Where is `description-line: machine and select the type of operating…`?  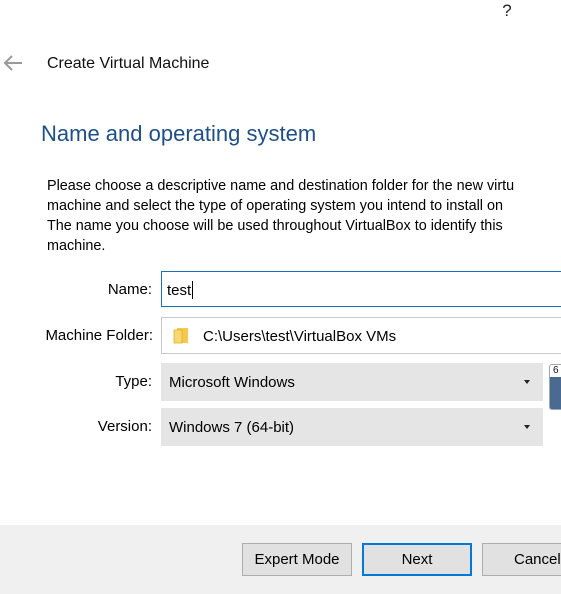 description-line: machine and select the type of operating… is located at coordinates (275, 206).